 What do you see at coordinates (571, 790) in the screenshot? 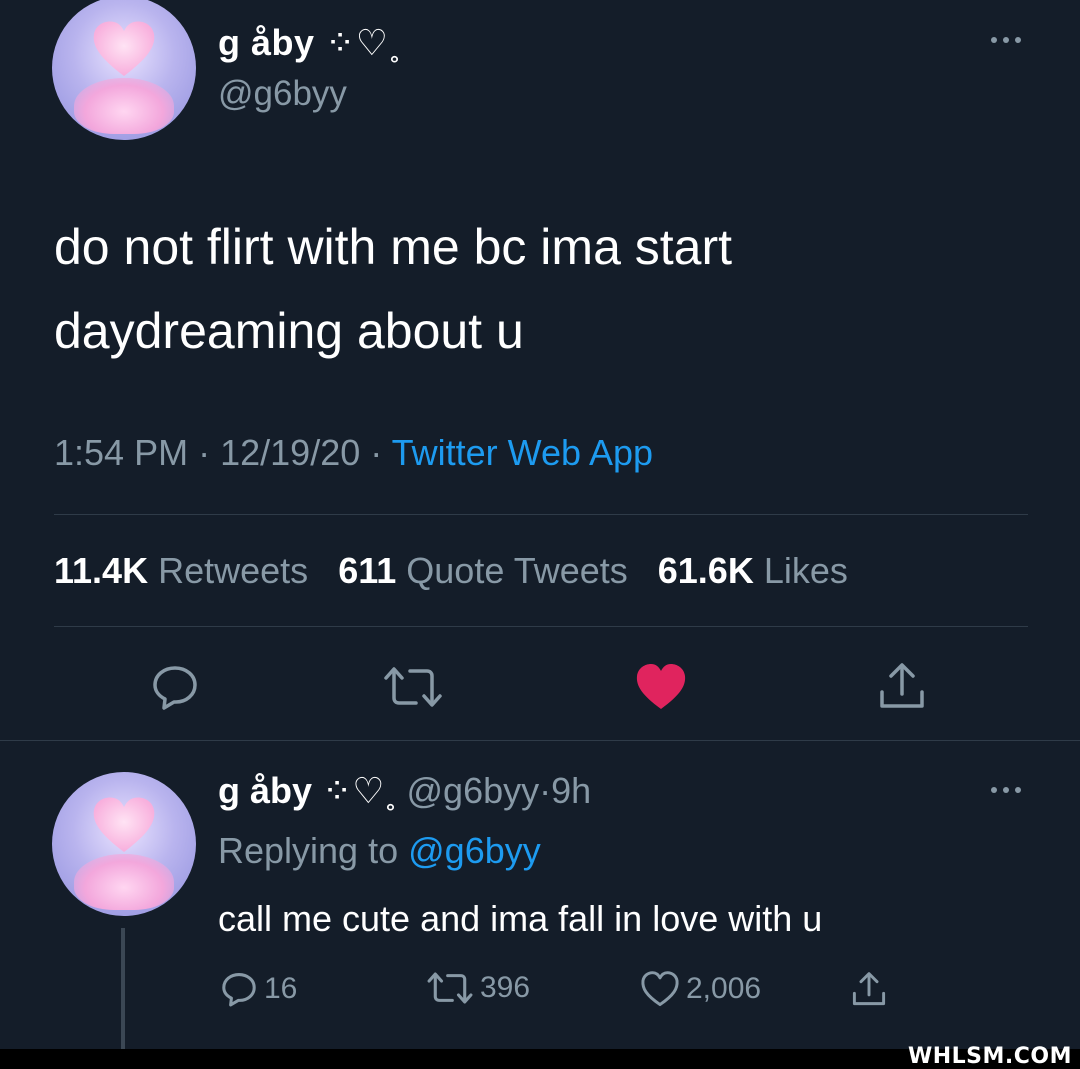
I see `reply-age: 9h` at bounding box center [571, 790].